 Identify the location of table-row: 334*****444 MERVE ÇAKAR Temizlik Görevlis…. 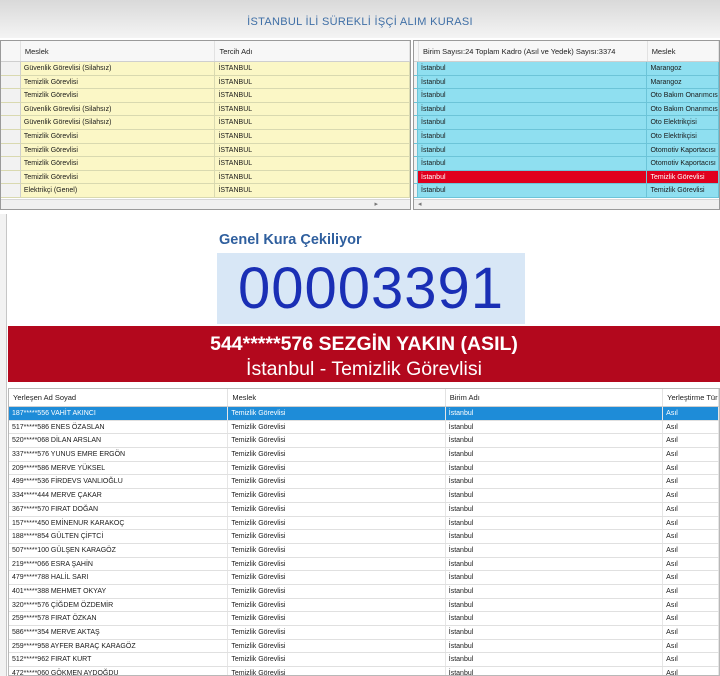
(364, 496).